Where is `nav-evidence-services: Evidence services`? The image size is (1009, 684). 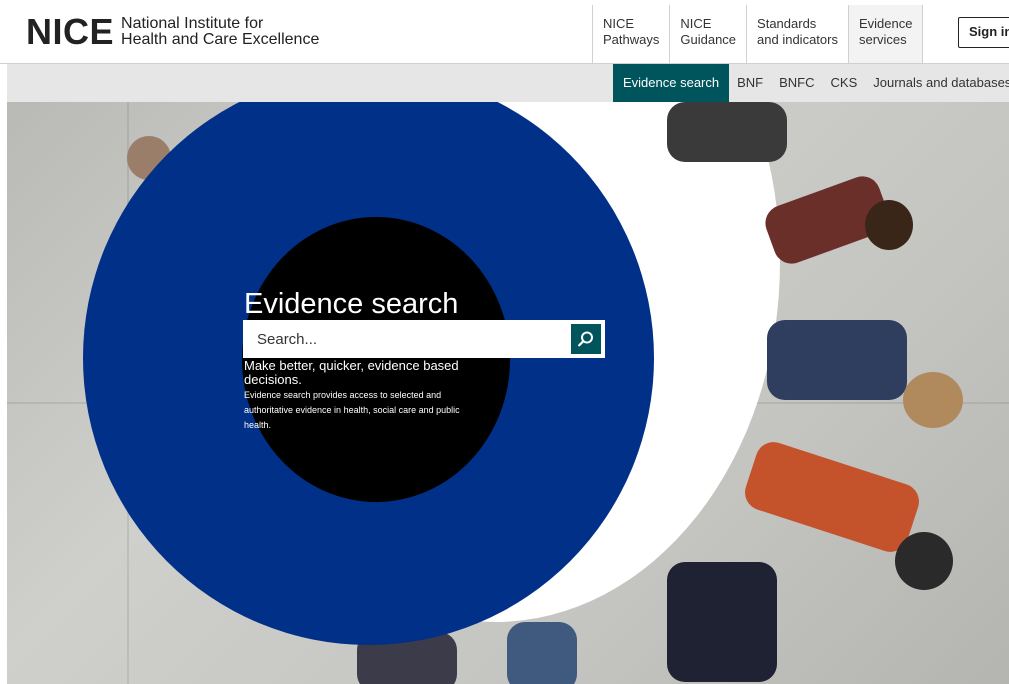 nav-evidence-services: Evidence services is located at coordinates (885, 34).